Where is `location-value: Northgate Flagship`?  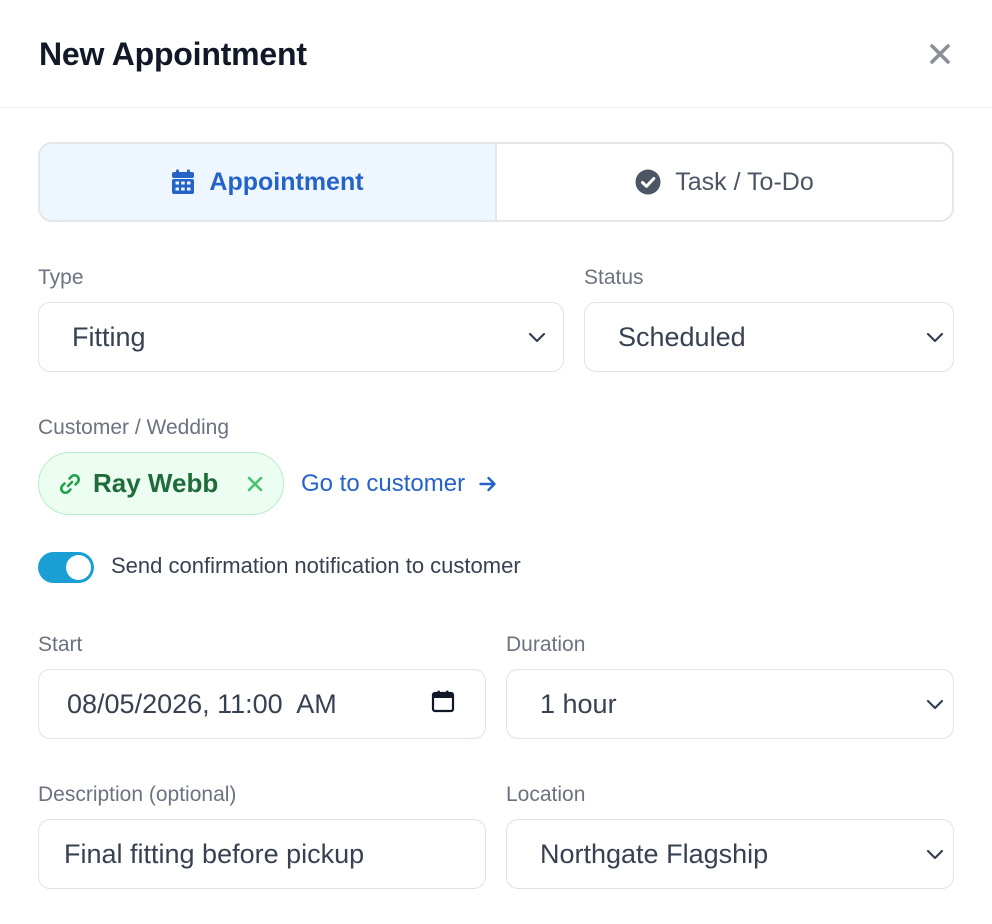 location-value: Northgate Flagship is located at coordinates (654, 853).